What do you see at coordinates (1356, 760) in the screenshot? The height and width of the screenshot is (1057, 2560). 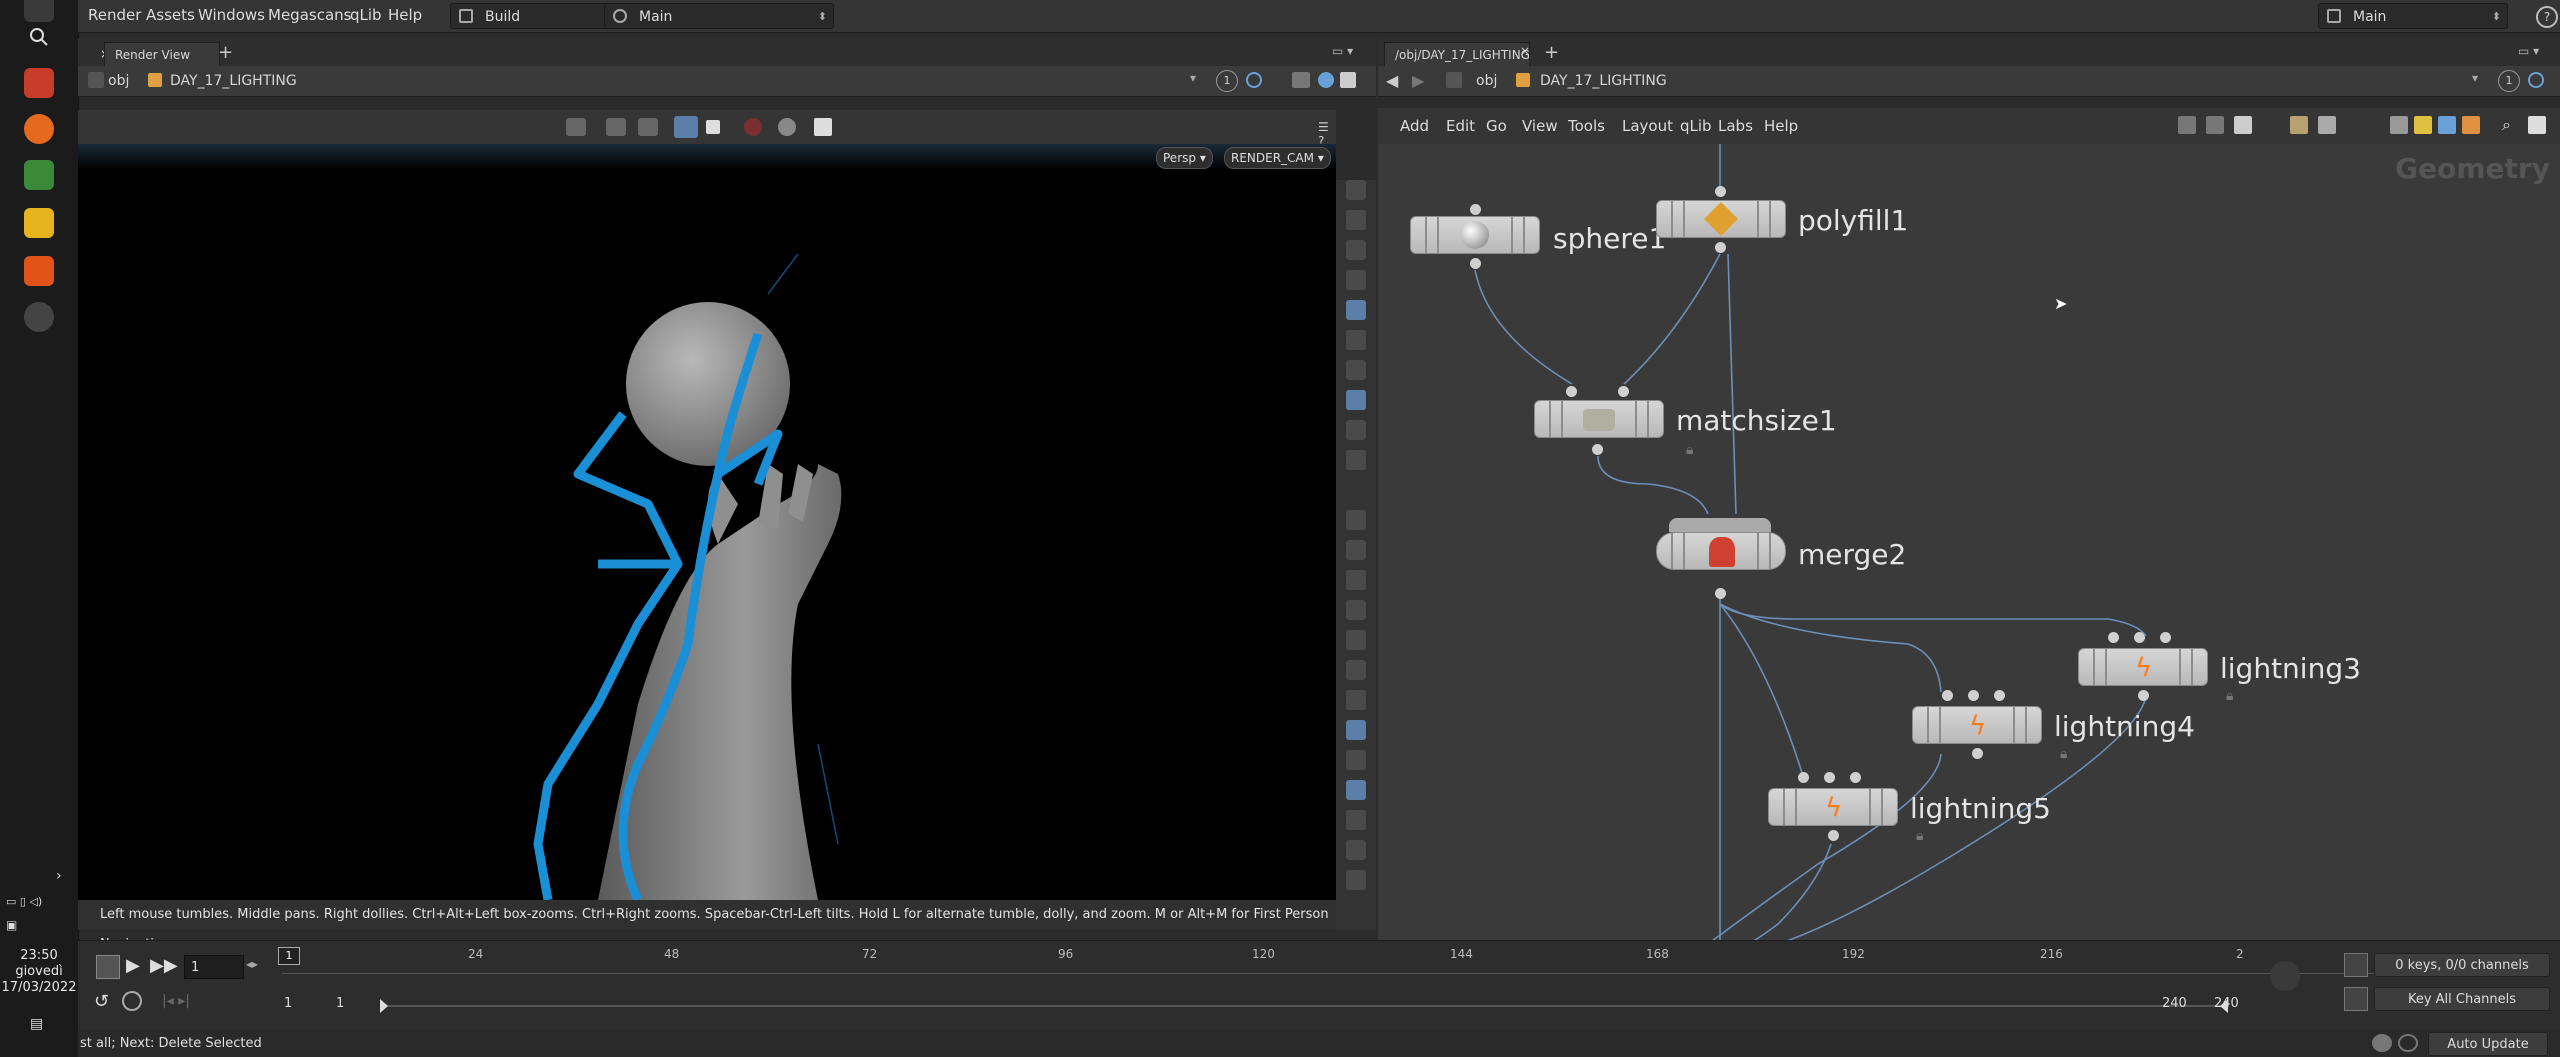 I see `checker-icon` at bounding box center [1356, 760].